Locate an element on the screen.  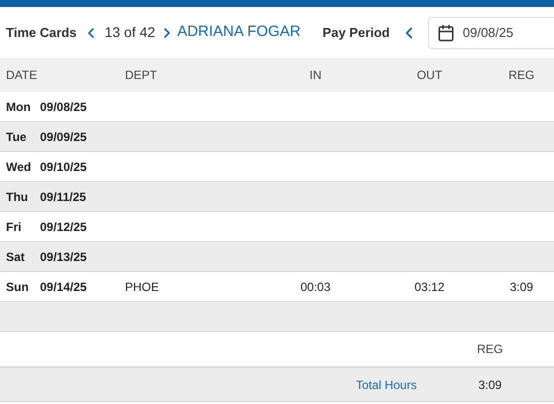
total-hours-value: 3:09 is located at coordinates (490, 385).